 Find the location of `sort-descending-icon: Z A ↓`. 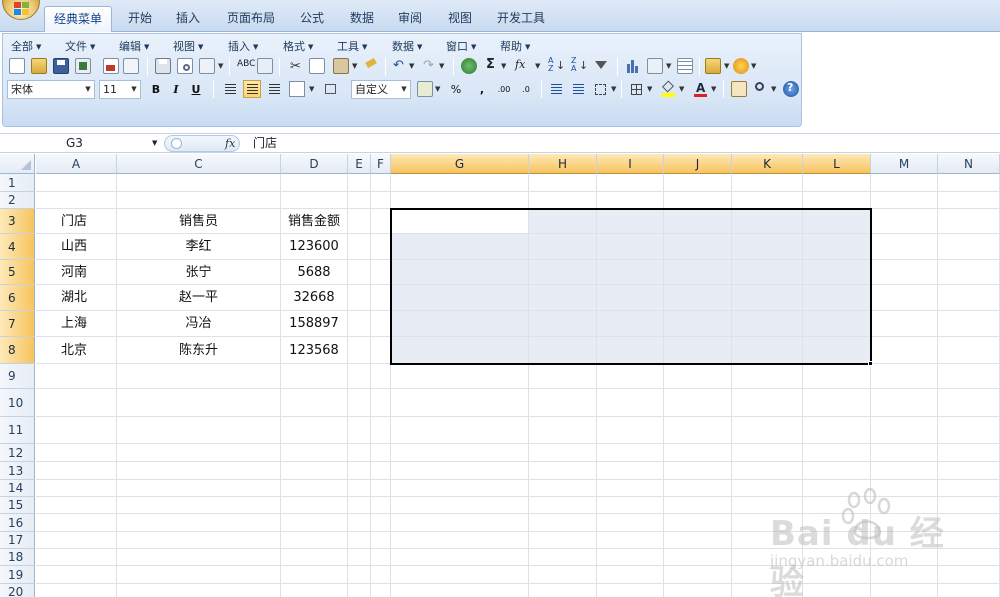

sort-descending-icon: Z A ↓ is located at coordinates (579, 65).